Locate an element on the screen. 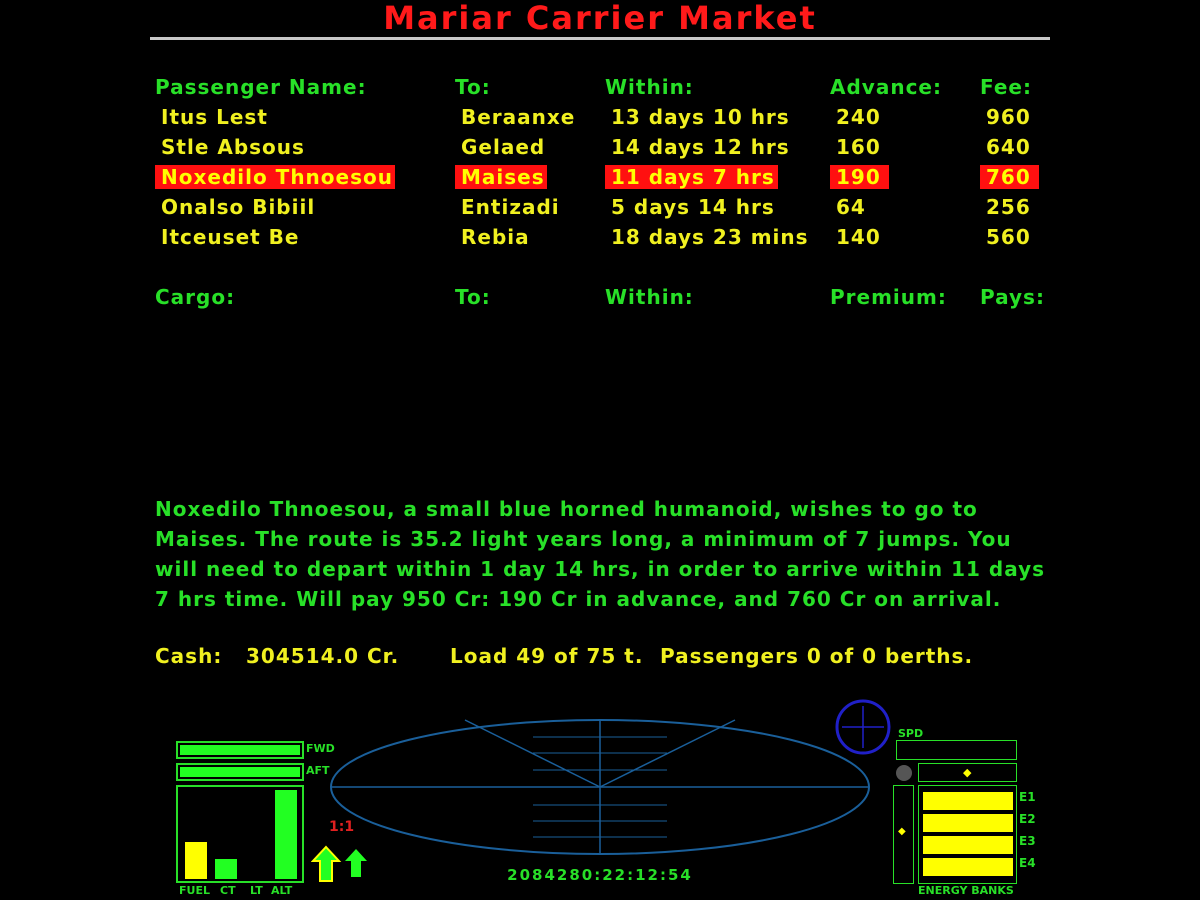  energy-banks-panel is located at coordinates (967, 834).